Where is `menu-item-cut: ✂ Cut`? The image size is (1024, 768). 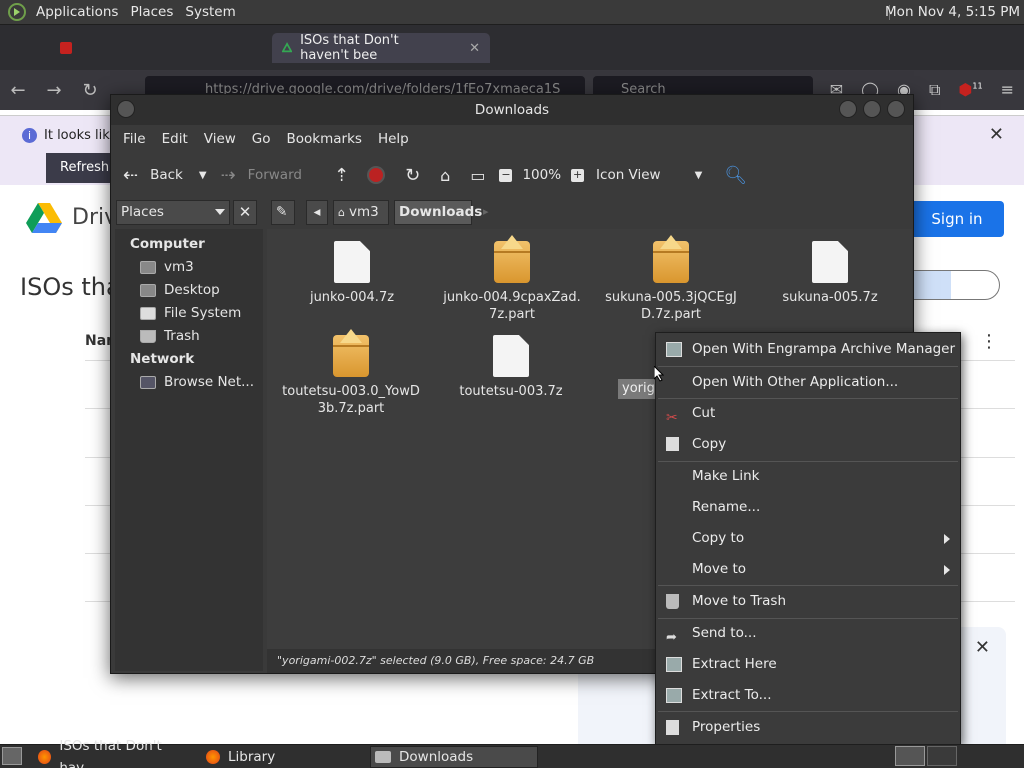
menu-item-cut: ✂ Cut is located at coordinates (808, 413).